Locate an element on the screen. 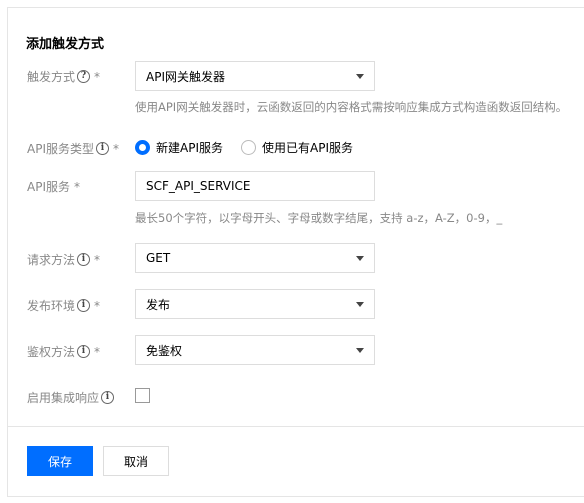 This screenshot has height=503, width=584. trigger-method-hint: 使用API网关触发器时，云函数返回的内容格式需按响应集成方式构造函数返回结构。 is located at coordinates (351, 107).